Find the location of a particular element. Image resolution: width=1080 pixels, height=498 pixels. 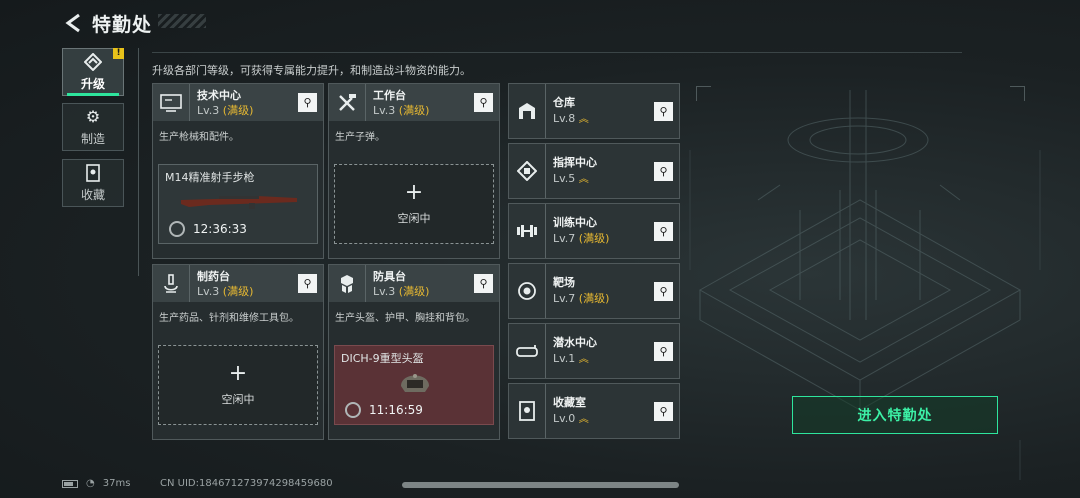

facility-shooting-range: 靶场 Lv.7 (满级) ⚲ is located at coordinates (594, 291).